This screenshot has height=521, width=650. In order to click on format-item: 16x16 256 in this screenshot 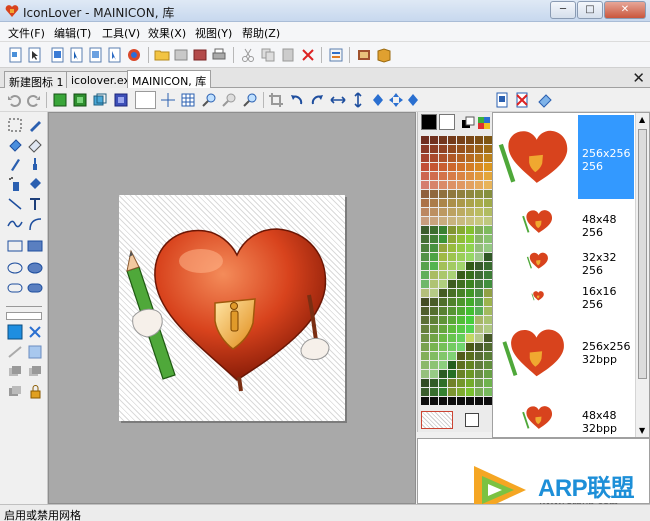, I will do `click(565, 298)`.